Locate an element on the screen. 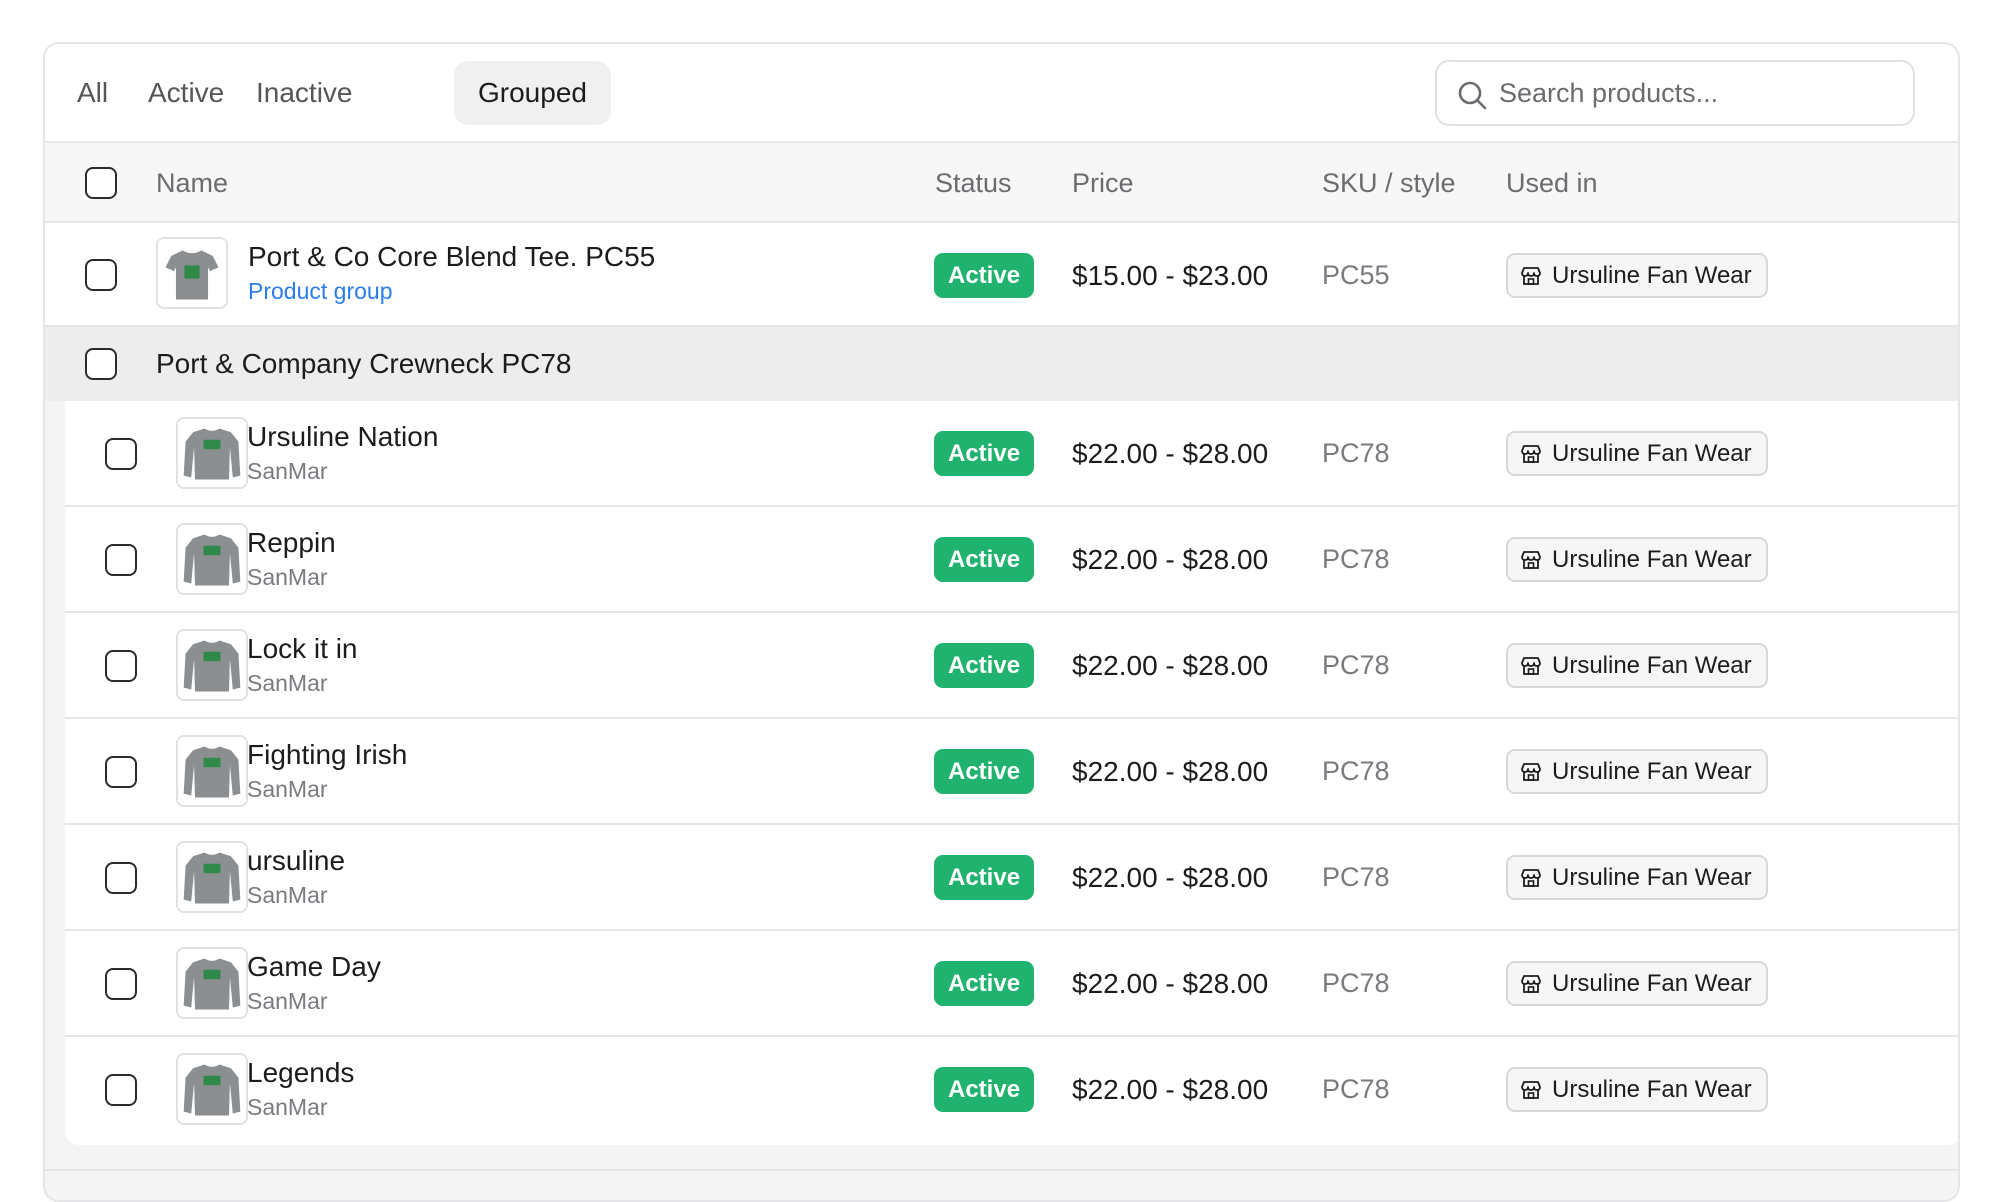 The height and width of the screenshot is (1202, 2000). product-name: Lock it in is located at coordinates (302, 649).